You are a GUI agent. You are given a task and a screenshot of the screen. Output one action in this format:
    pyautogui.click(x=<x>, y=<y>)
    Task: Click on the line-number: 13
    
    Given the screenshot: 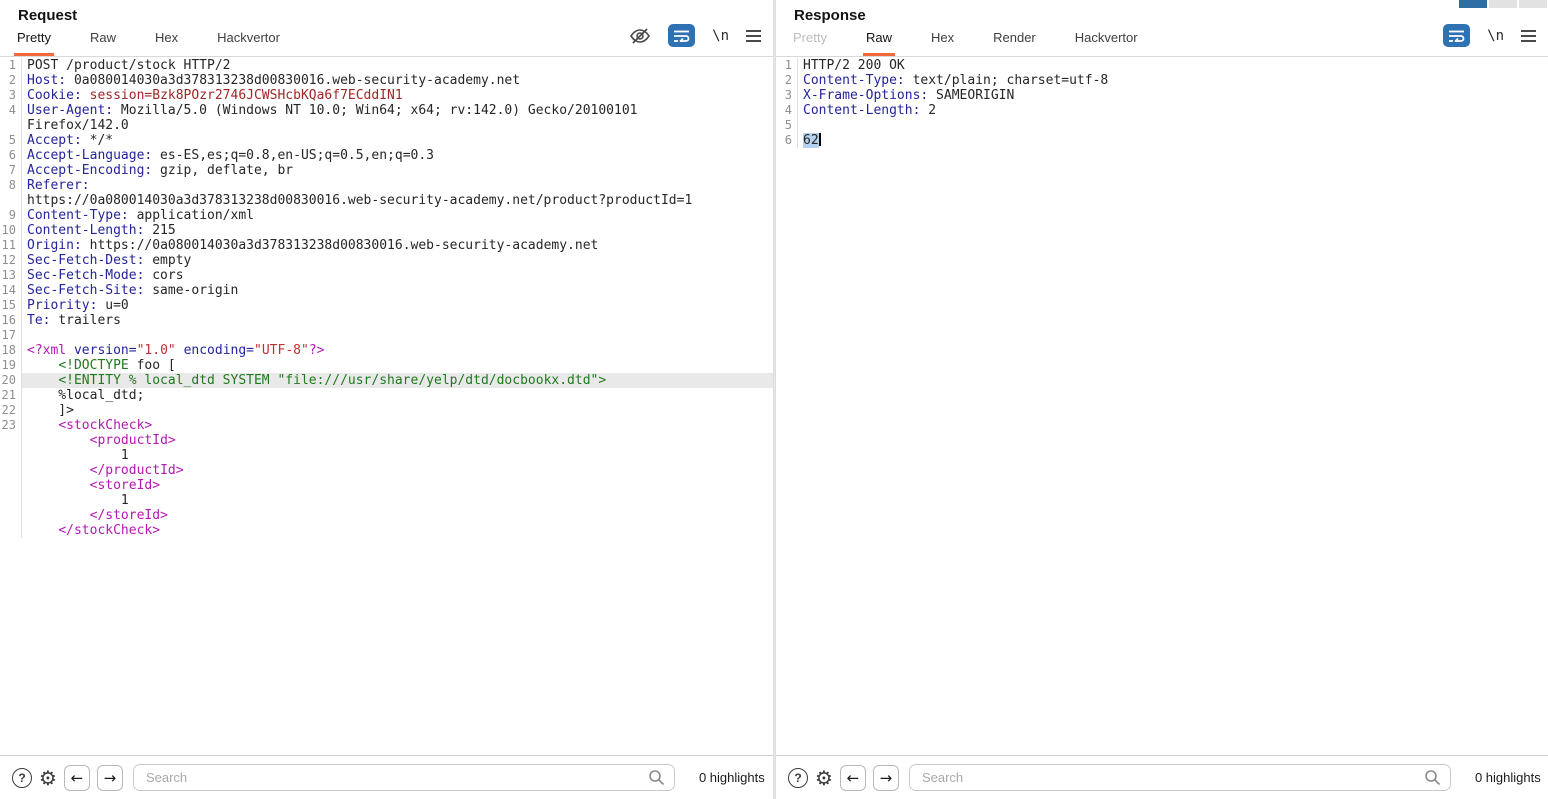 What is the action you would take?
    pyautogui.click(x=11, y=275)
    